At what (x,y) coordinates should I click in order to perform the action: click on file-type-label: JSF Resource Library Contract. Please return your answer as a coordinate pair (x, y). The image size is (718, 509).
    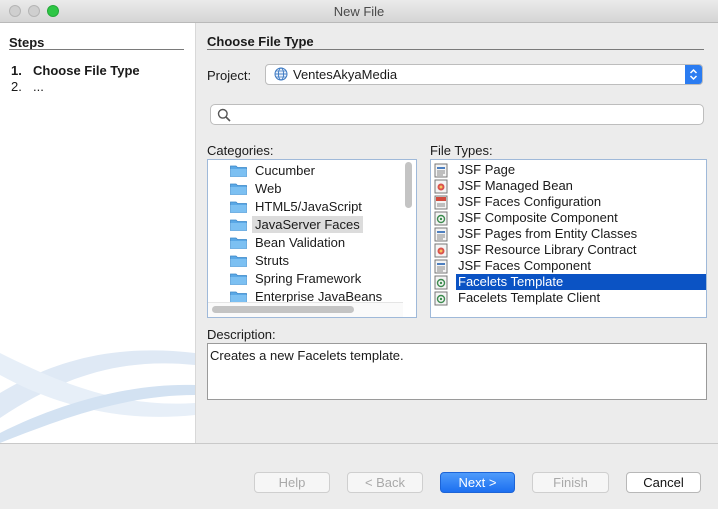
    Looking at the image, I should click on (547, 249).